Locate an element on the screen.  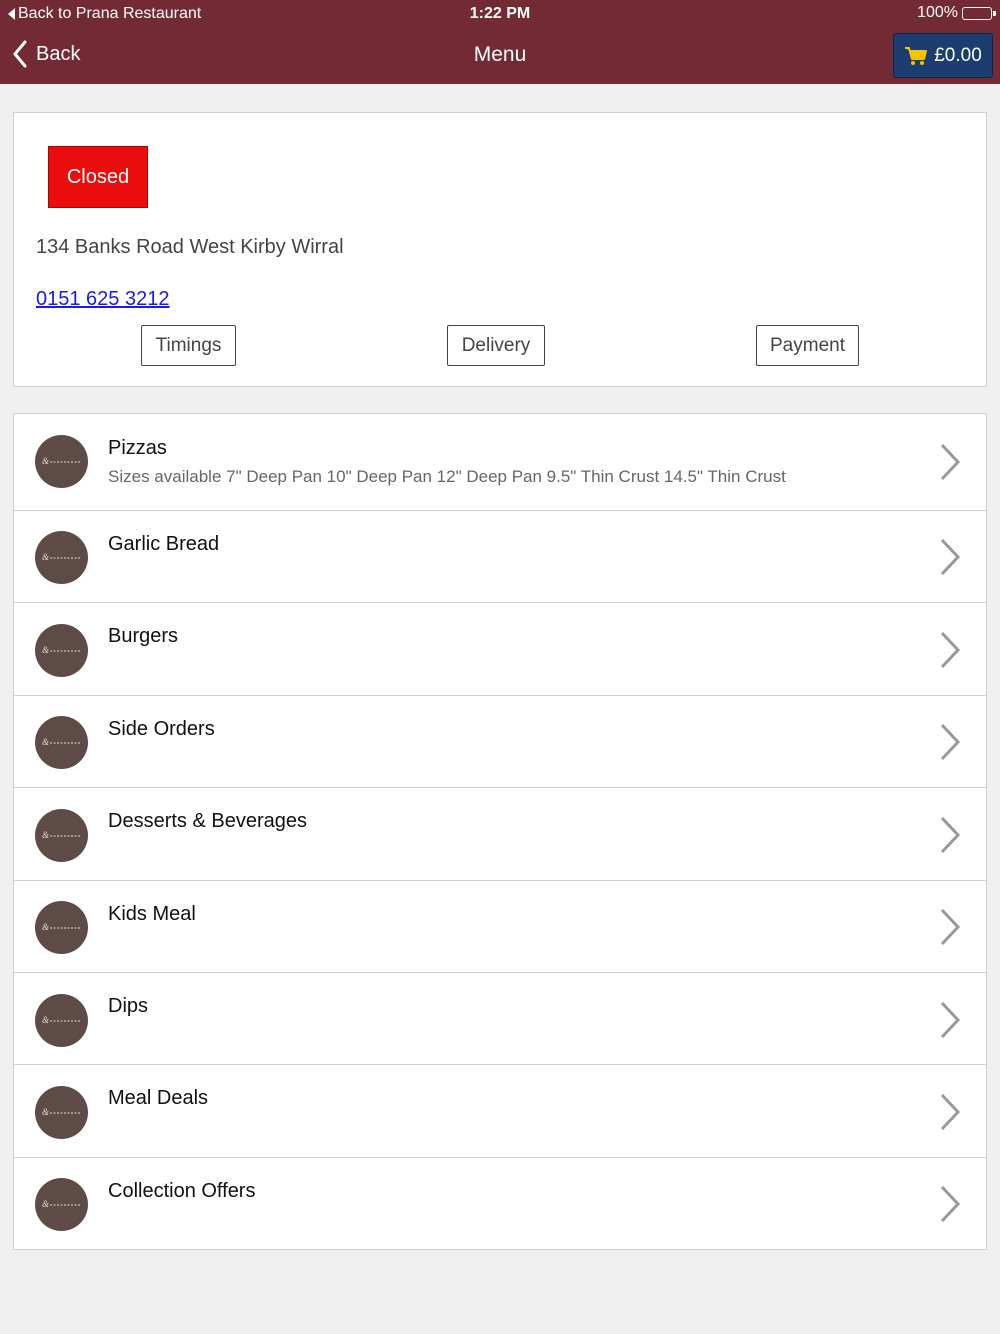
battery-indicator: 100% is located at coordinates (956, 13).